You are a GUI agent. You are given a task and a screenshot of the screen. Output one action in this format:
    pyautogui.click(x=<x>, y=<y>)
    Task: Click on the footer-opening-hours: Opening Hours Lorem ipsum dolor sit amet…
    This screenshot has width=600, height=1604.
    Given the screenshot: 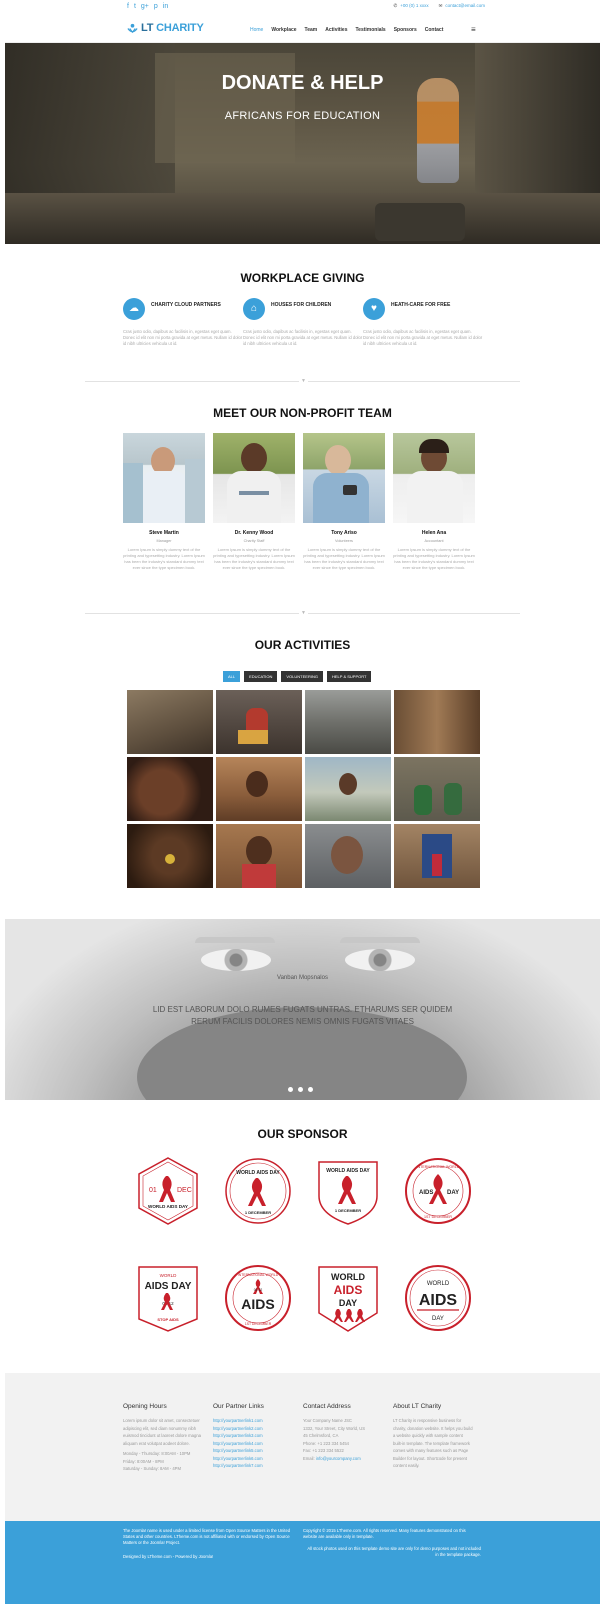 What is the action you would take?
    pyautogui.click(x=163, y=1438)
    